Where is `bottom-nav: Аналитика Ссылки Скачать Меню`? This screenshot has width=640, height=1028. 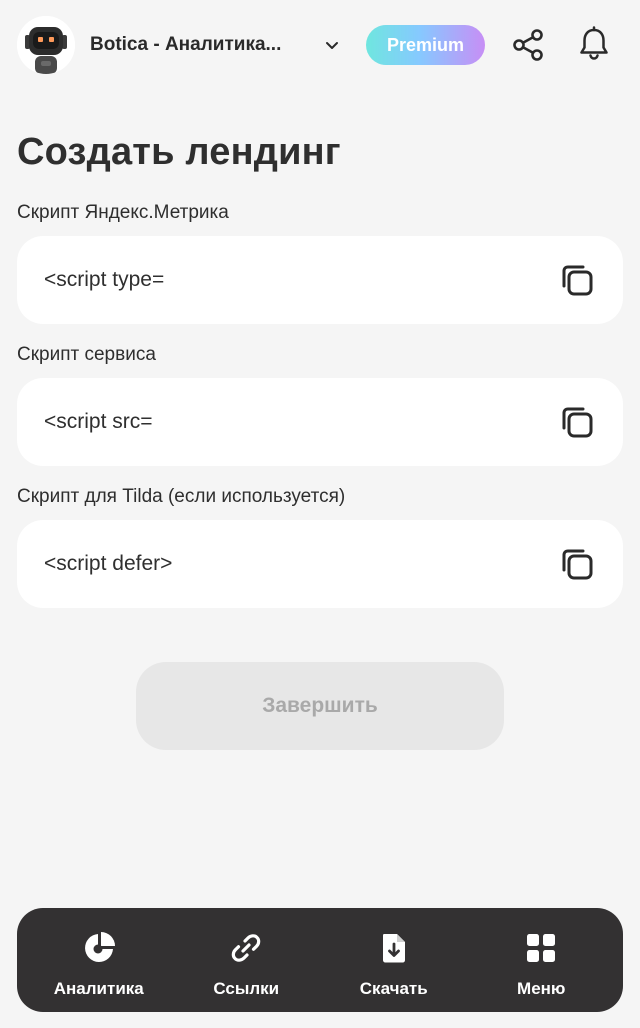
bottom-nav: Аналитика Ссылки Скачать Меню is located at coordinates (320, 960).